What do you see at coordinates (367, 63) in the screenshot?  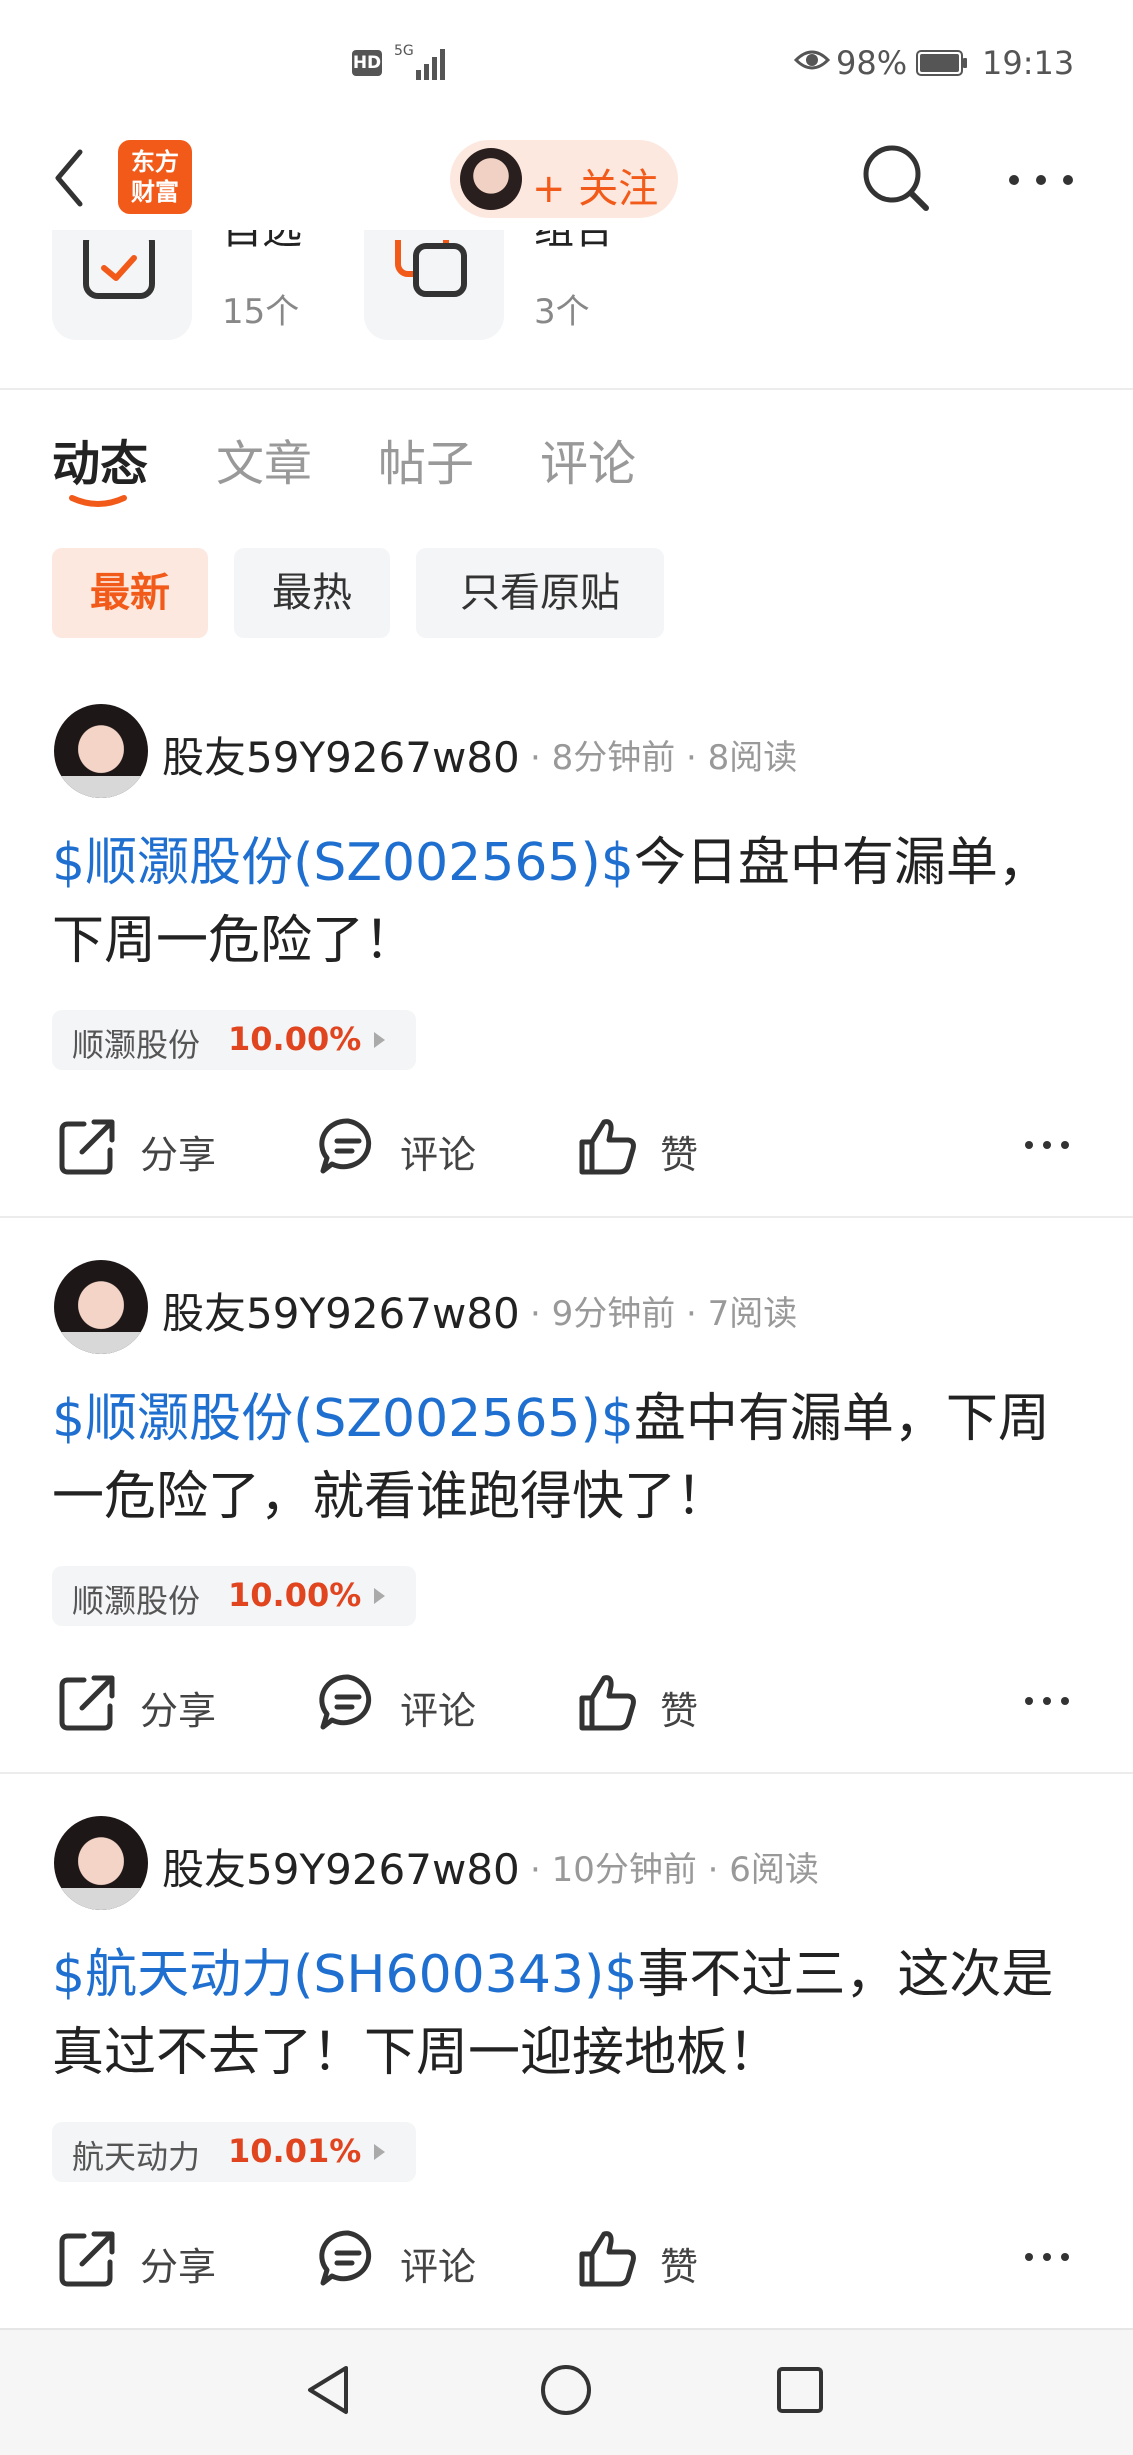 I see `hd-indicator: HD` at bounding box center [367, 63].